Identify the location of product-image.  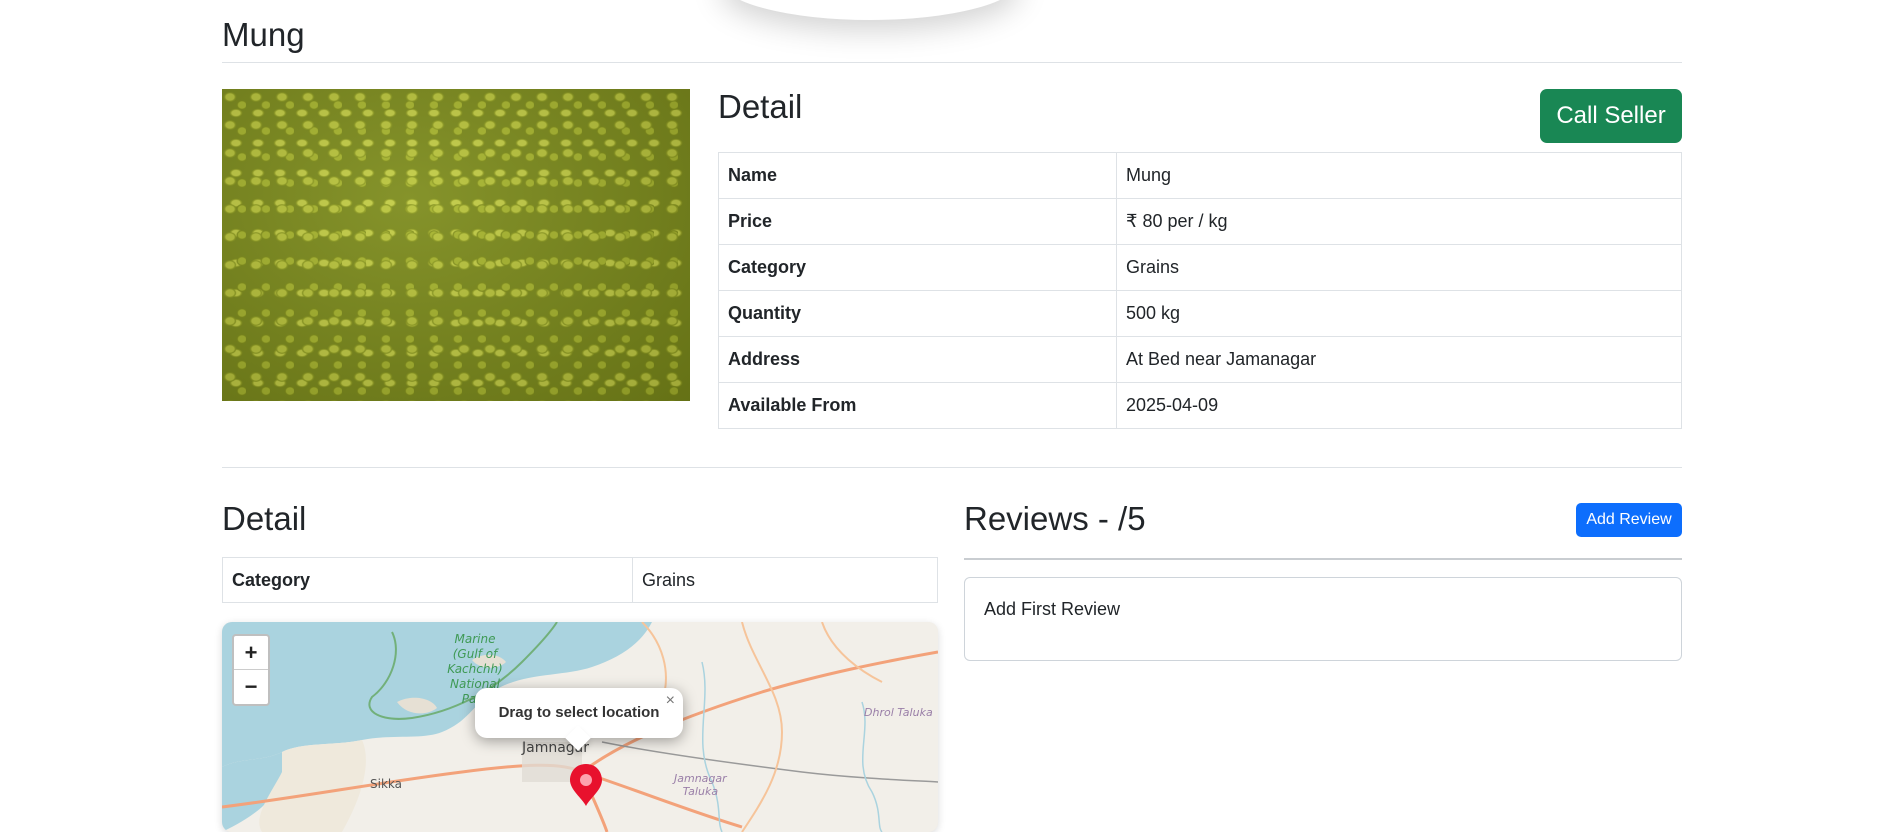
(456, 245).